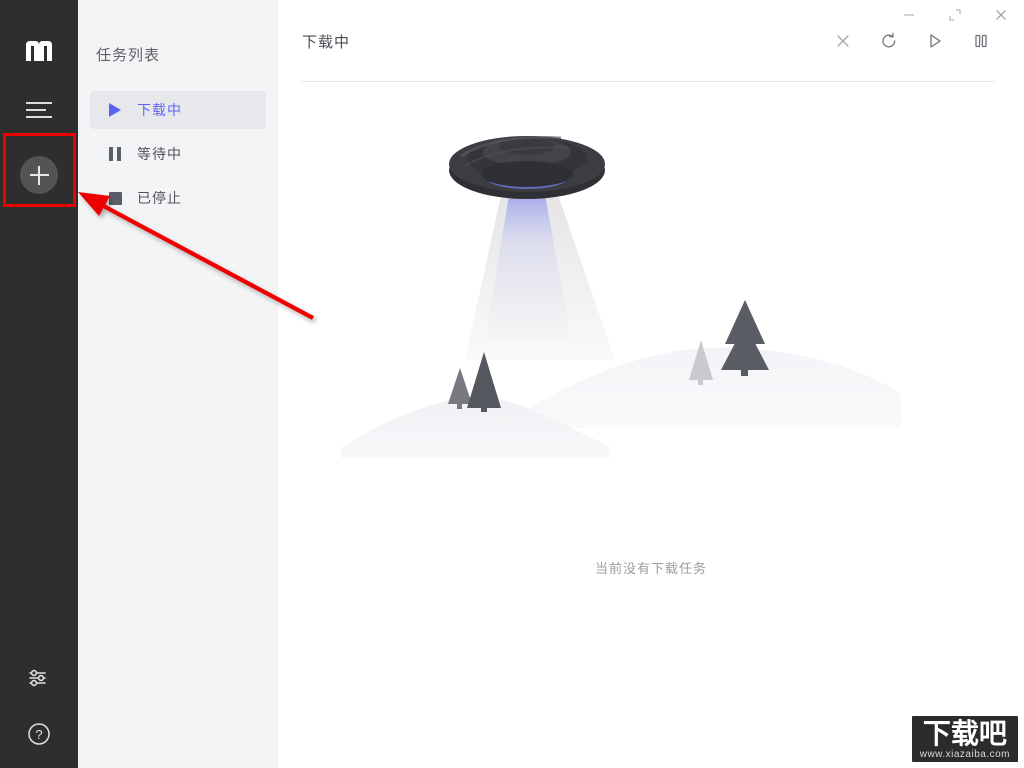 The height and width of the screenshot is (768, 1024). Describe the element at coordinates (964, 754) in the screenshot. I see `watermark-url: www.xiazaiba.com` at that location.